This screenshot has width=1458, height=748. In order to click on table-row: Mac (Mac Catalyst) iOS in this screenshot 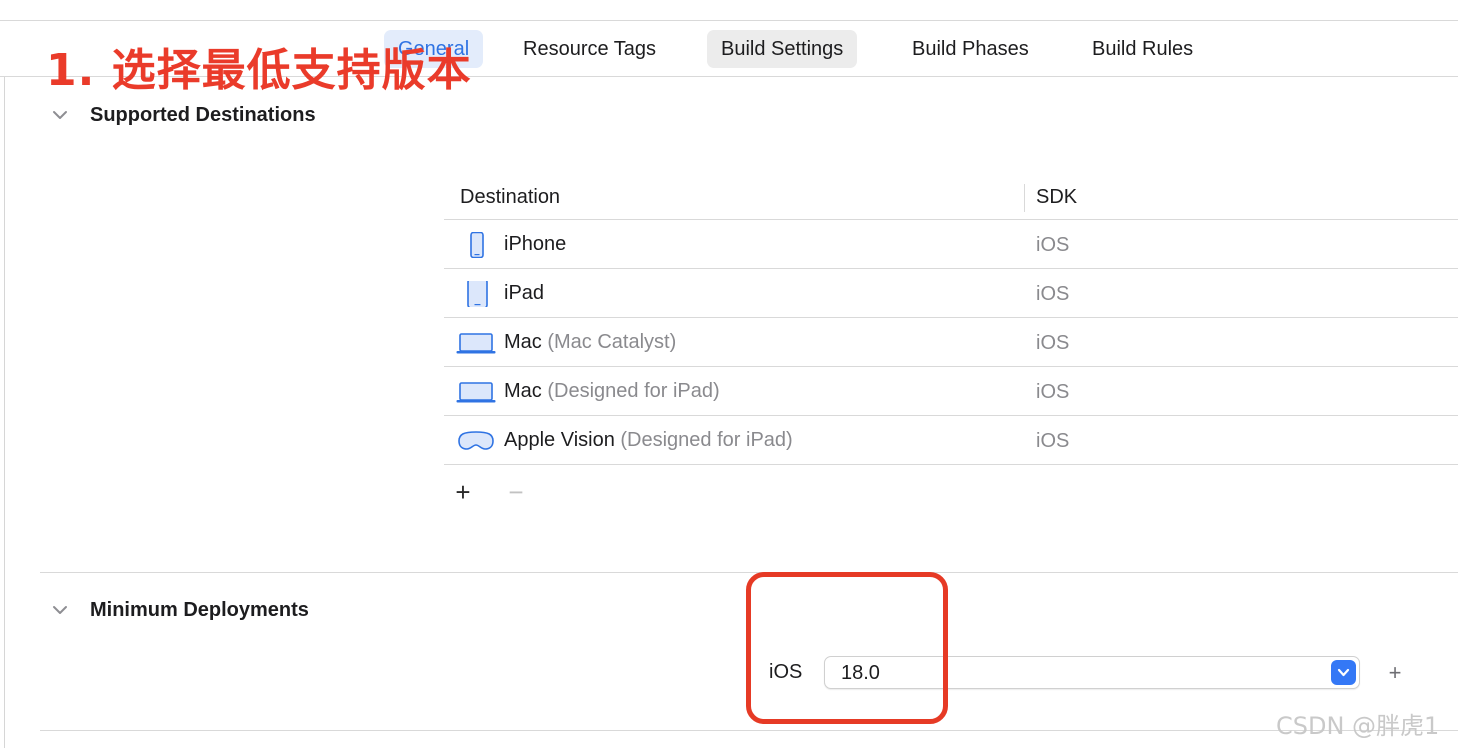, I will do `click(951, 342)`.